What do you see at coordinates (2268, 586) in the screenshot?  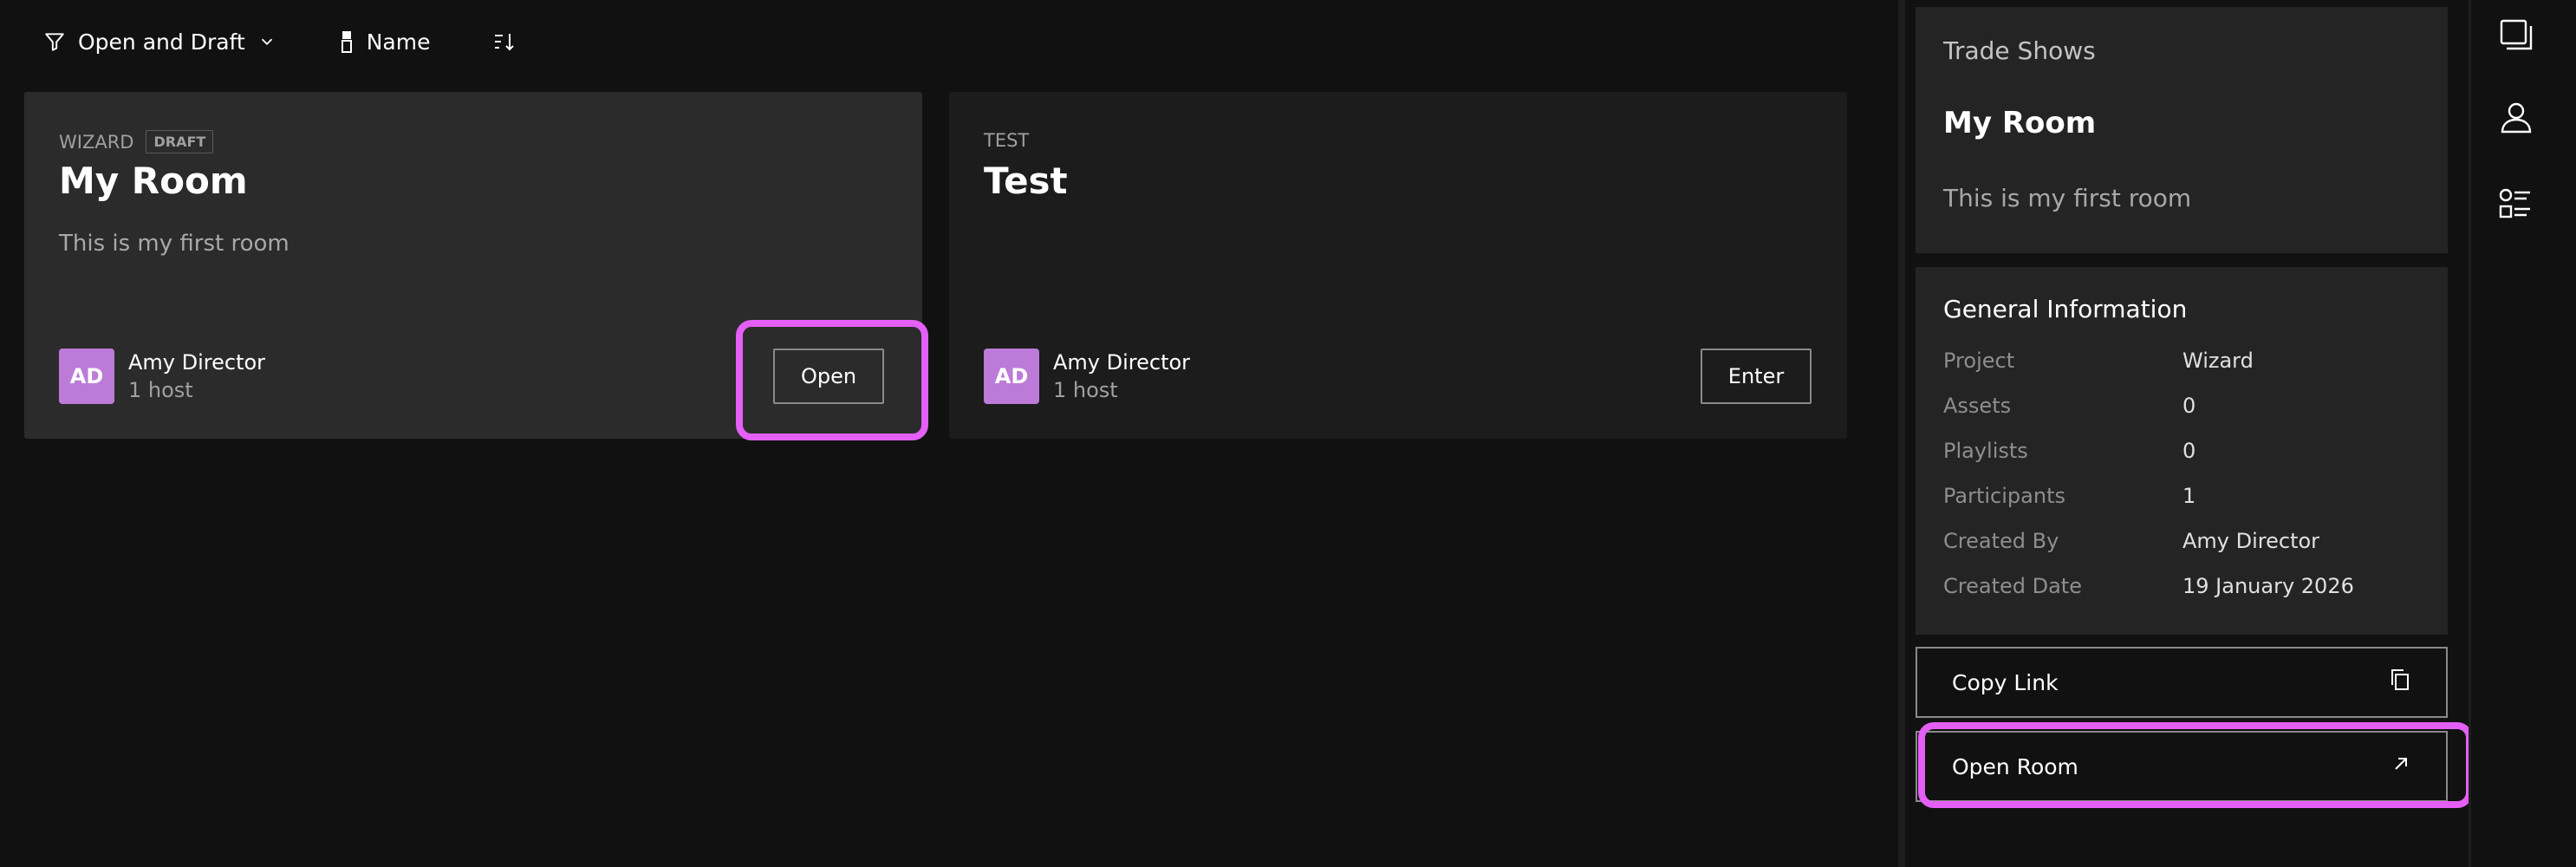 I see `info-value: 19 January 2026` at bounding box center [2268, 586].